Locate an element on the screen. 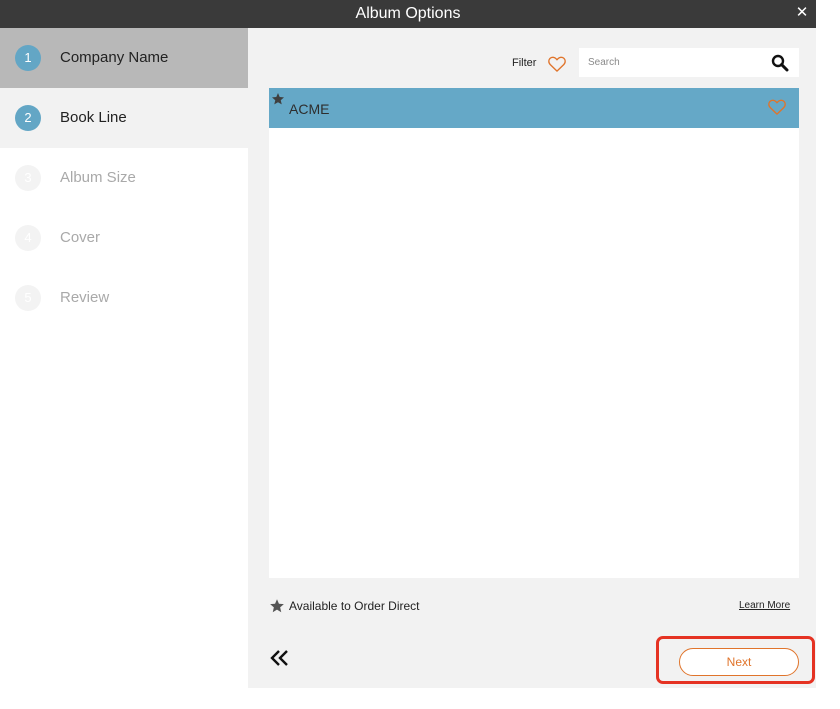 This screenshot has height=709, width=840. next-button: Next is located at coordinates (739, 662).